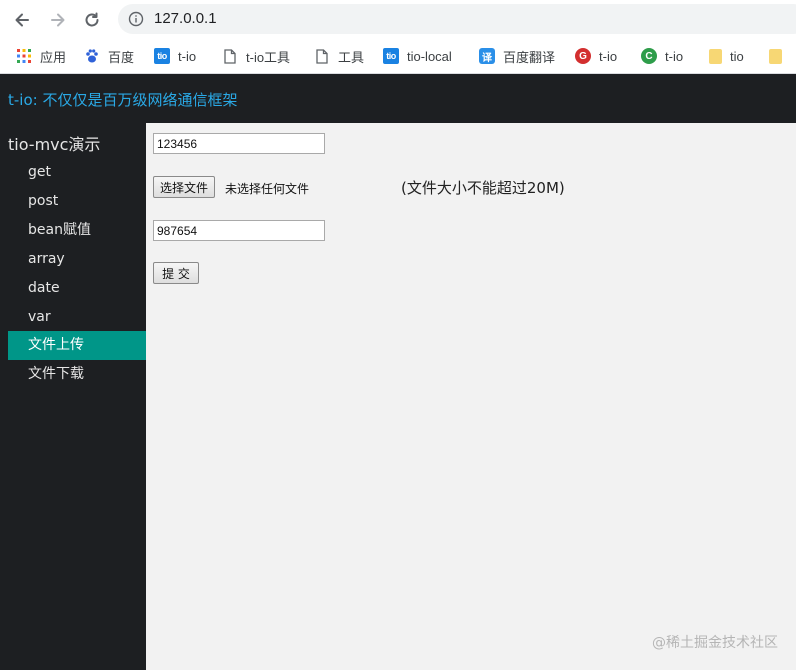 The image size is (796, 670). I want to click on sidebar-item-var: var, so click(77, 317).